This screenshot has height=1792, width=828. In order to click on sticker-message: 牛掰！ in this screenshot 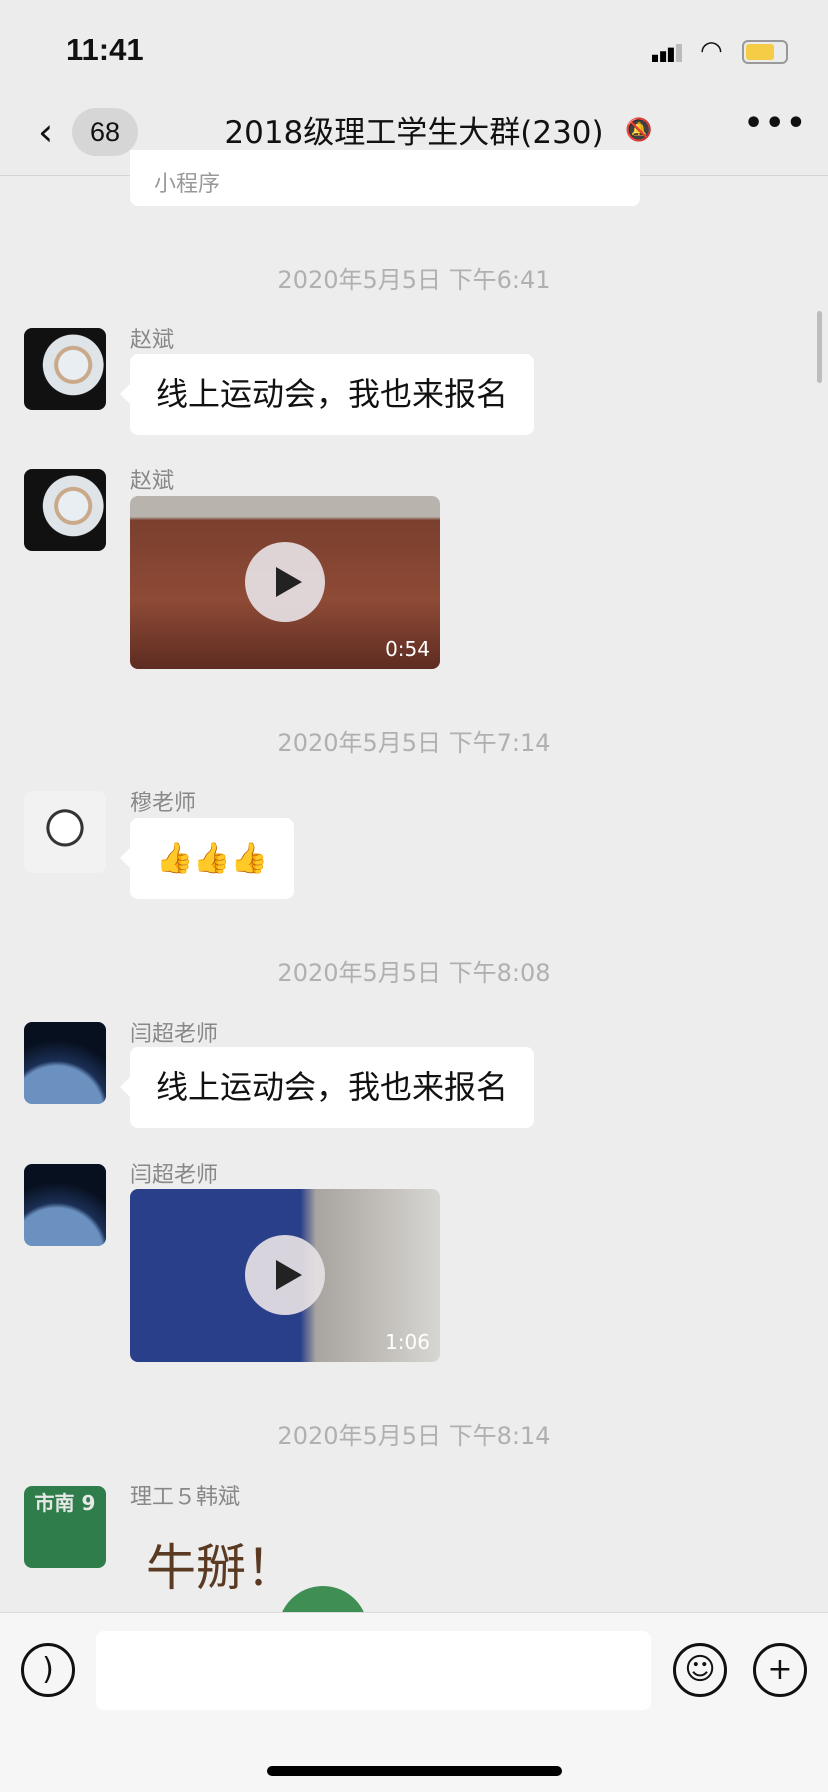, I will do `click(221, 1564)`.